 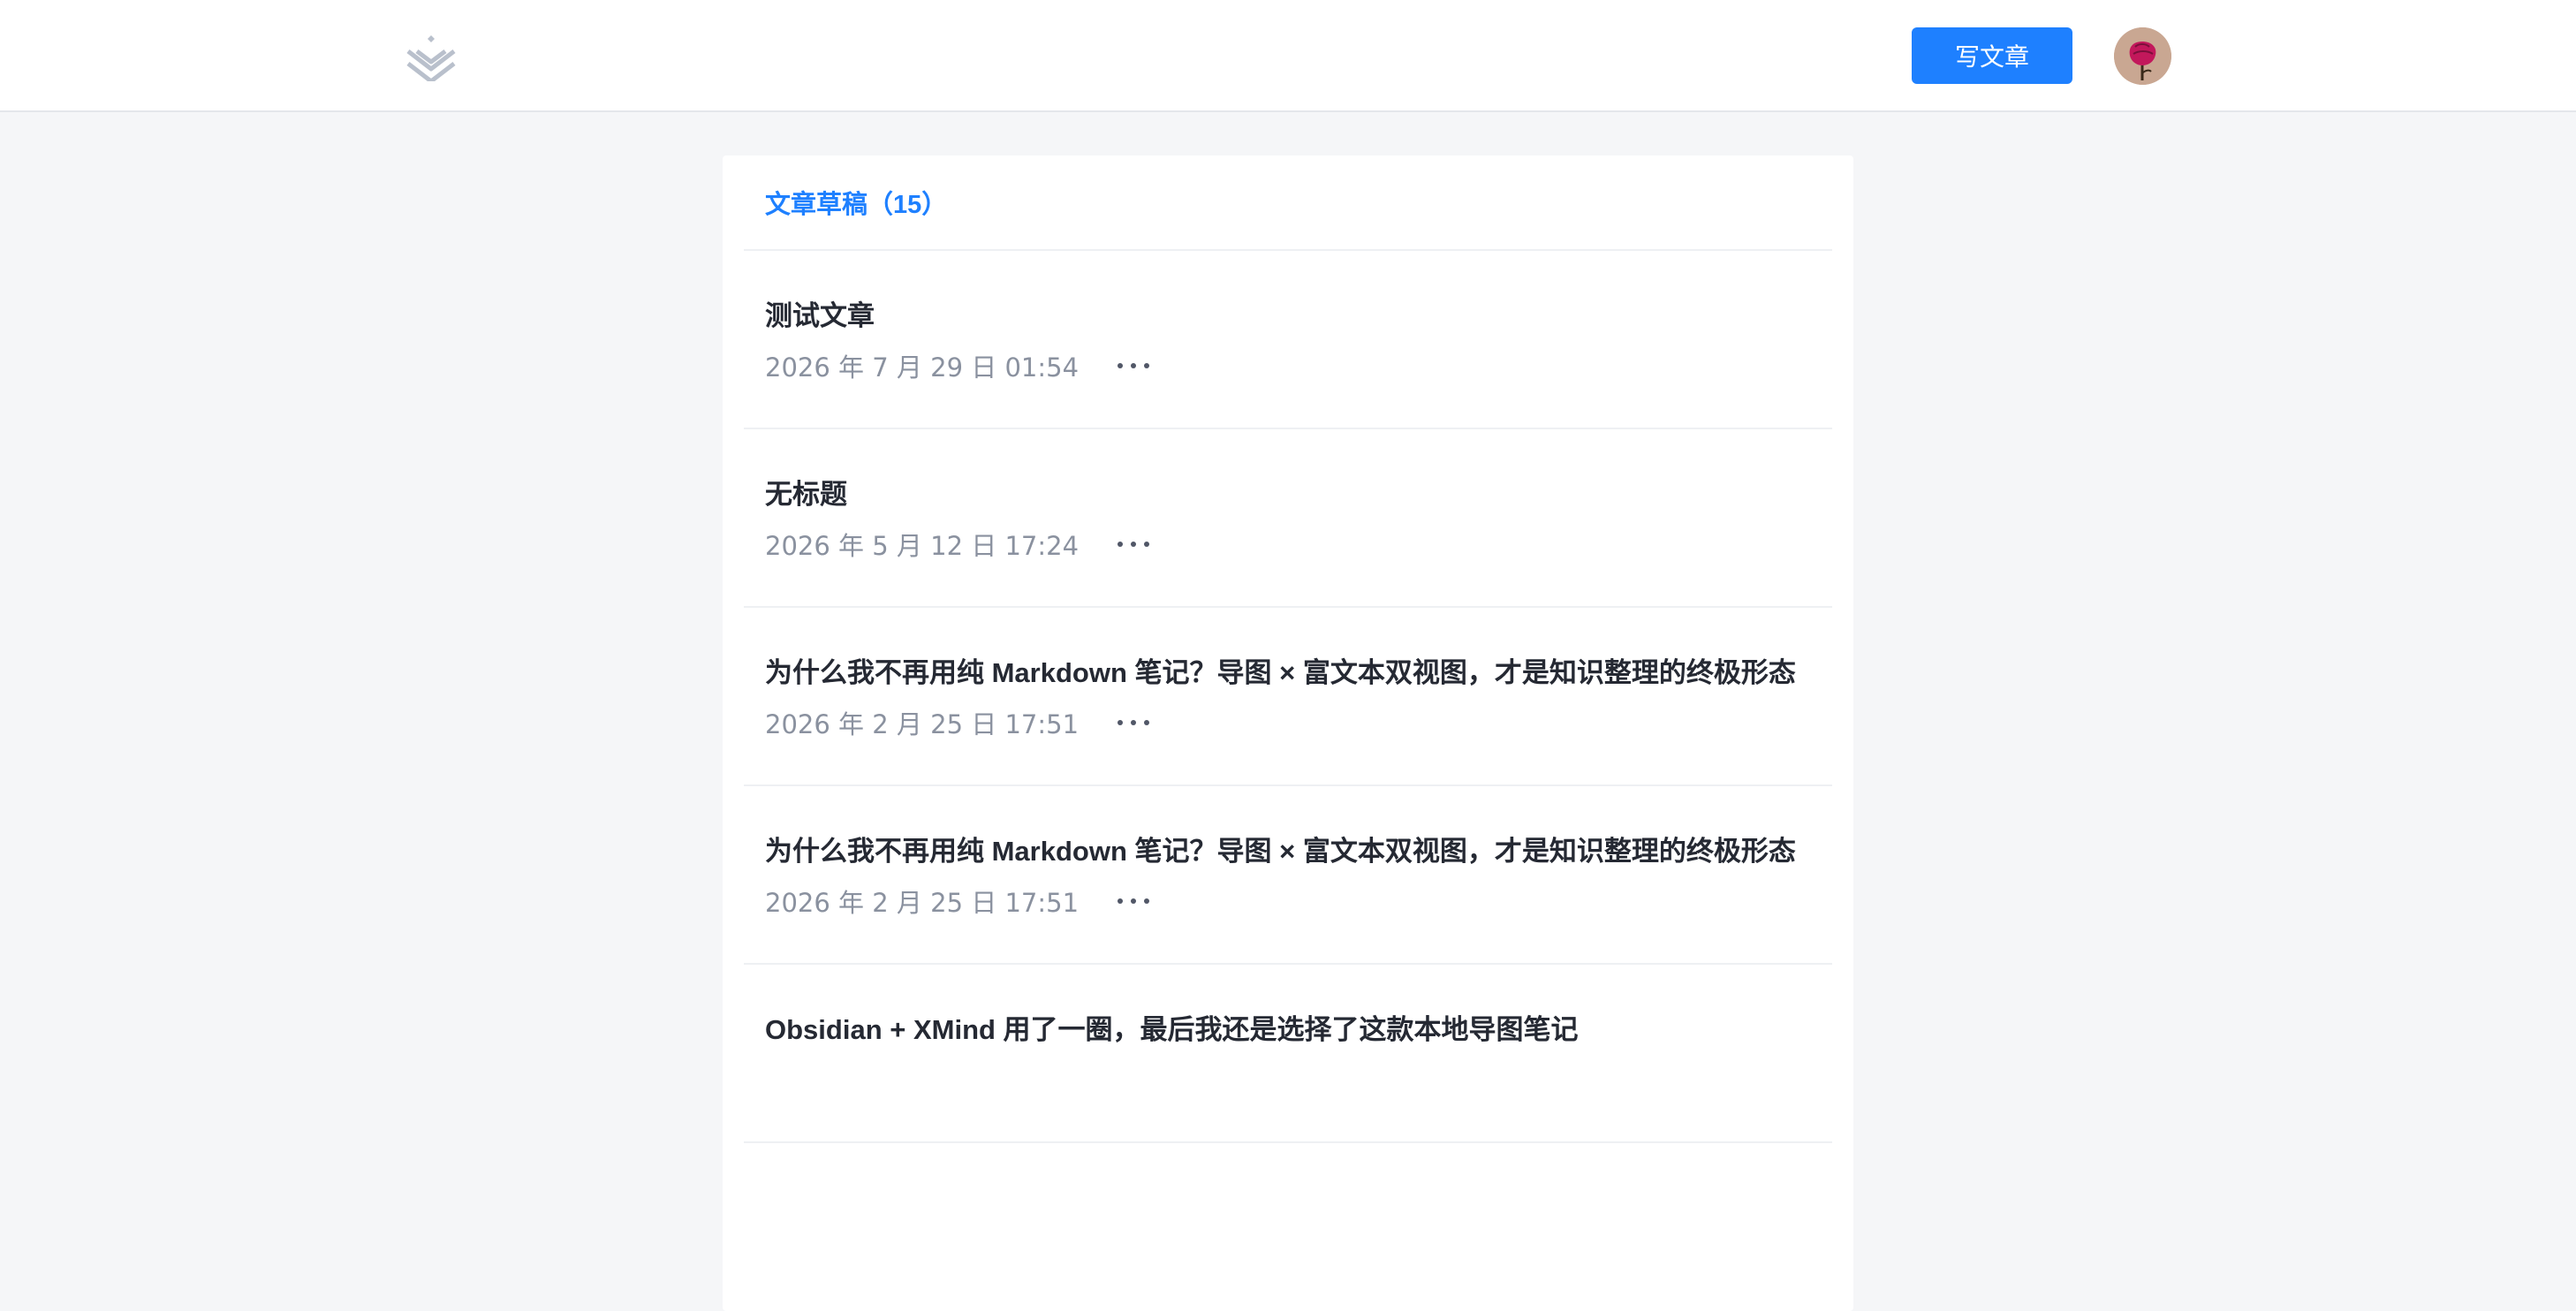 What do you see at coordinates (1288, 316) in the screenshot?
I see `draft-title: 测试文章` at bounding box center [1288, 316].